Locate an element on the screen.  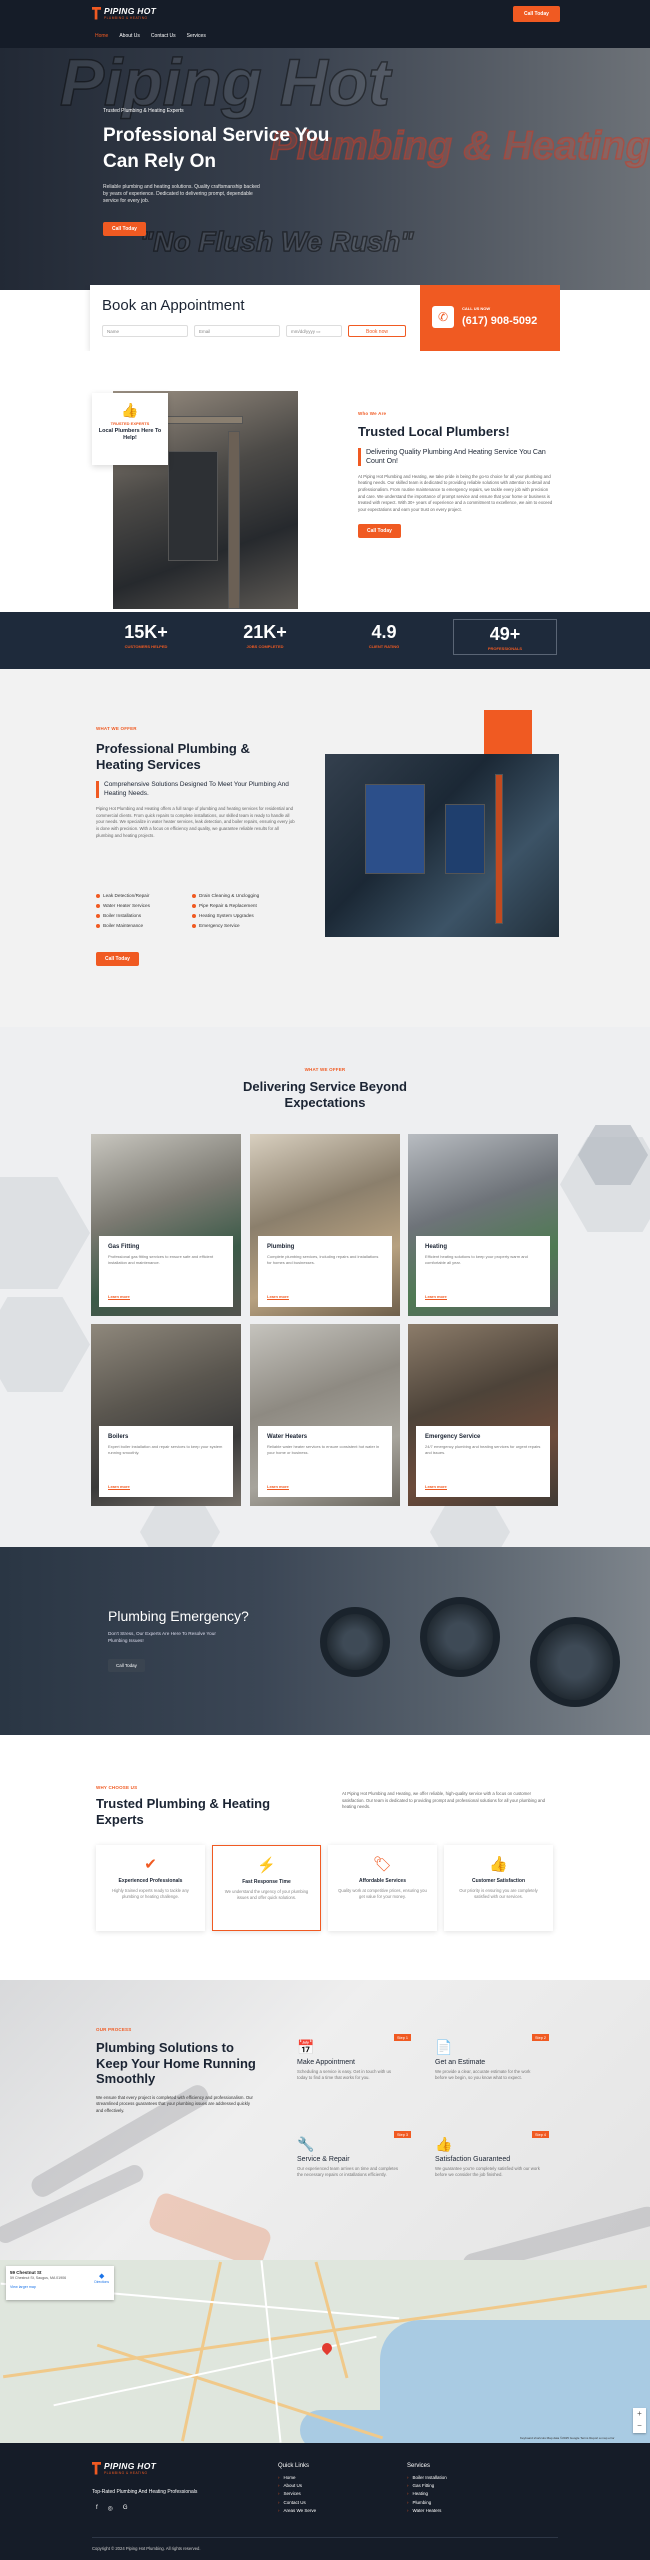
logo-subtitle: PLUMBING & HEATING is located at coordinates (126, 18).